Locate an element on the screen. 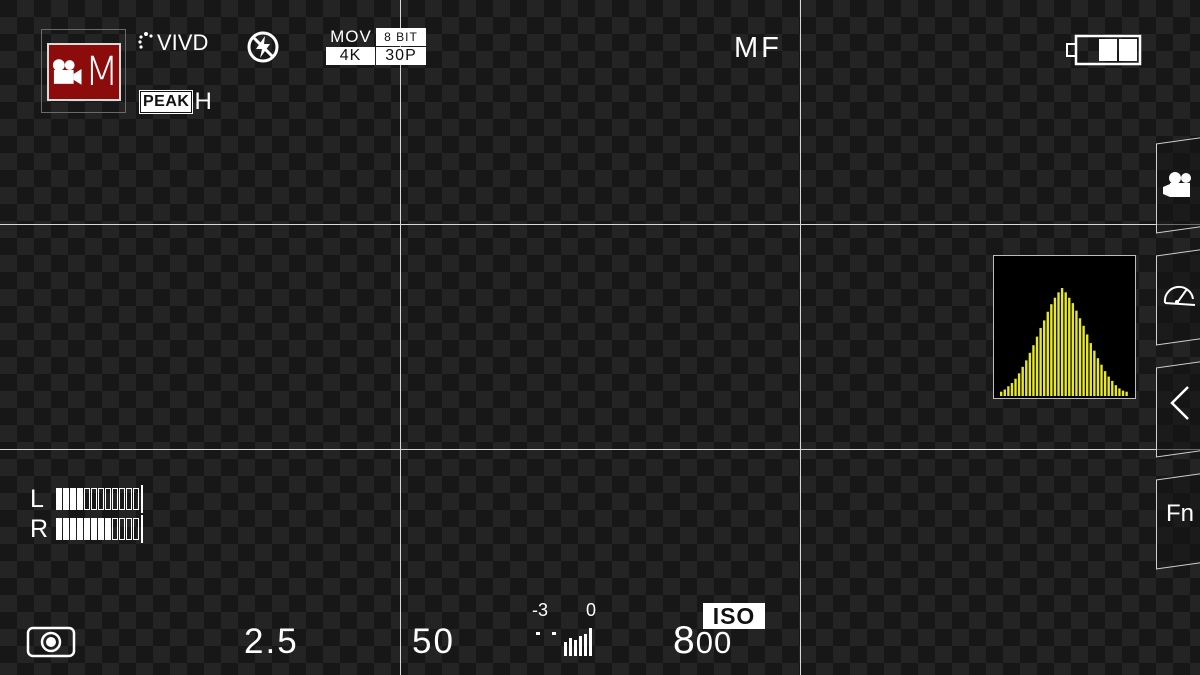 The height and width of the screenshot is (675, 1200). shooting-mode-badge: M is located at coordinates (84, 72).